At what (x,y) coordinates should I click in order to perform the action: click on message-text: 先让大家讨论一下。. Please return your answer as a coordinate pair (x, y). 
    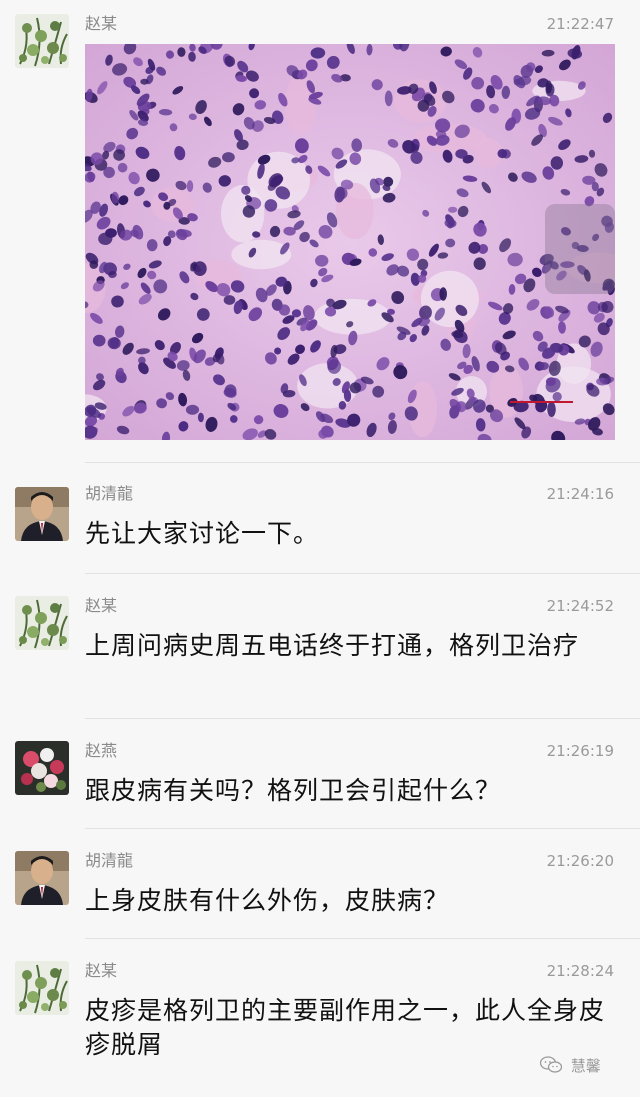
    Looking at the image, I should click on (202, 533).